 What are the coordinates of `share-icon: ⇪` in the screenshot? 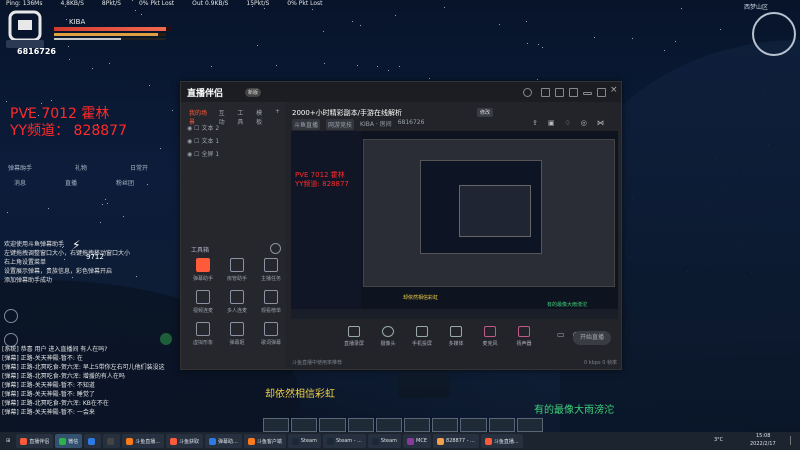 It's located at (535, 123).